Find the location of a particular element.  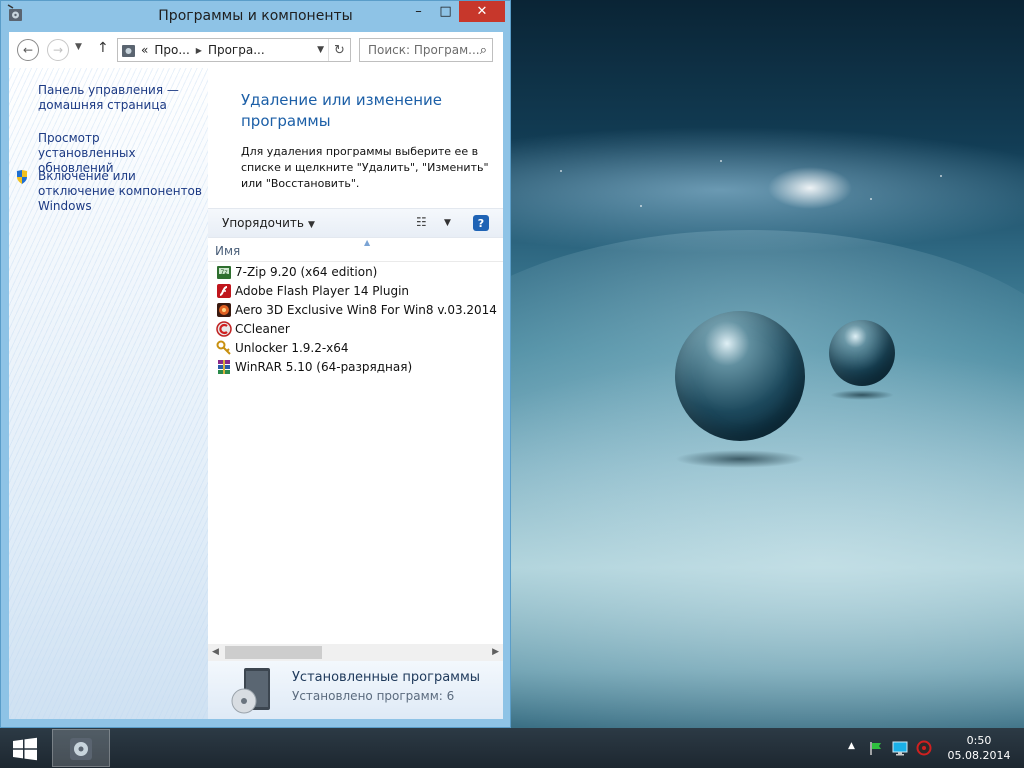

sidebar-item-control-panel-home: Панель управления — домашняя страница is located at coordinates (118, 98).